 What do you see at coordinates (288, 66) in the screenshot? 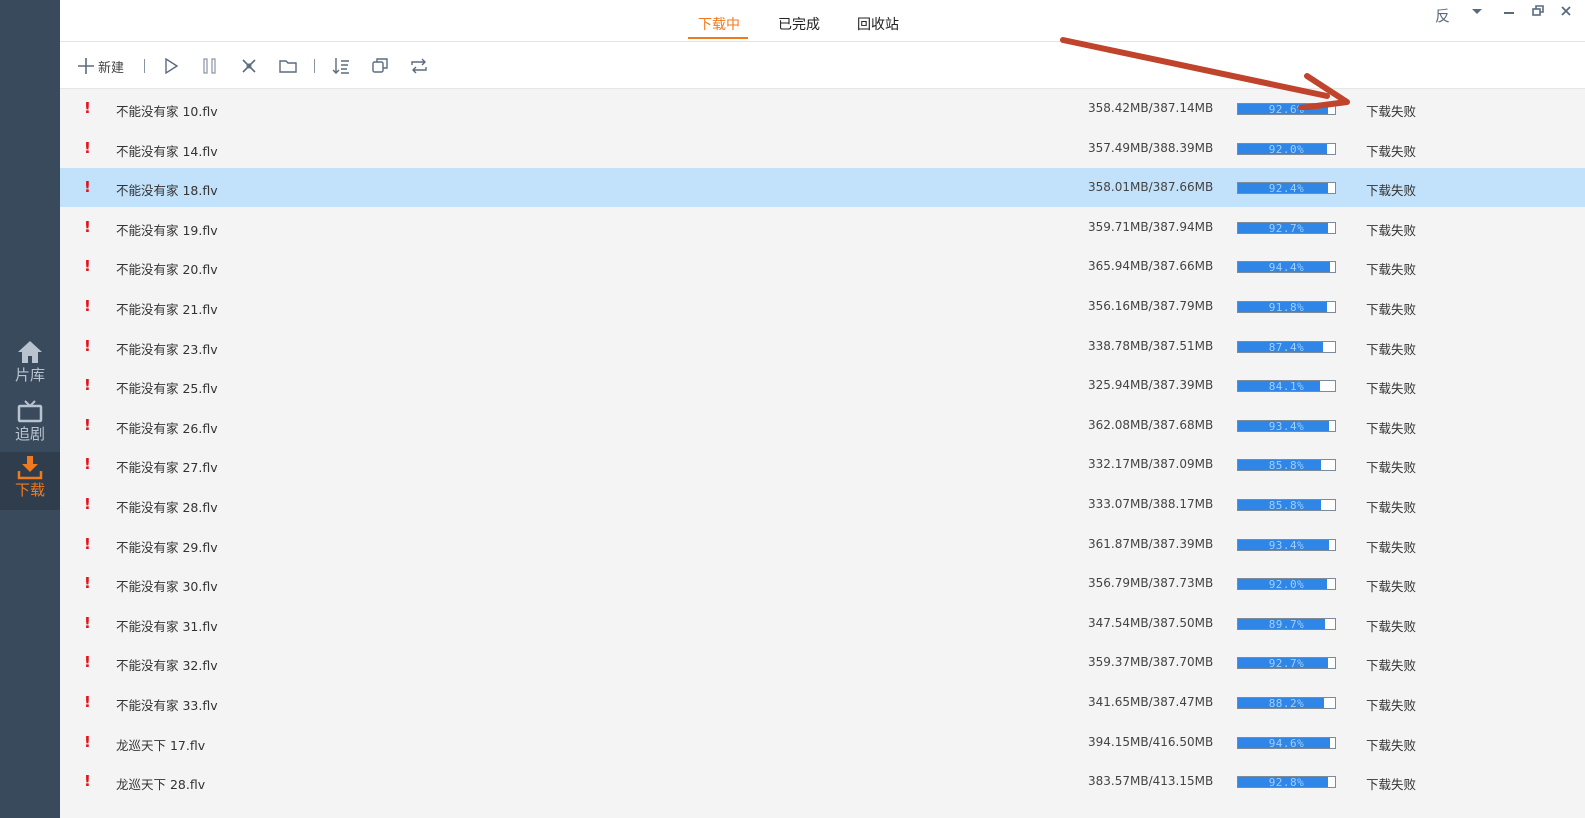
I see `open-folder-button` at bounding box center [288, 66].